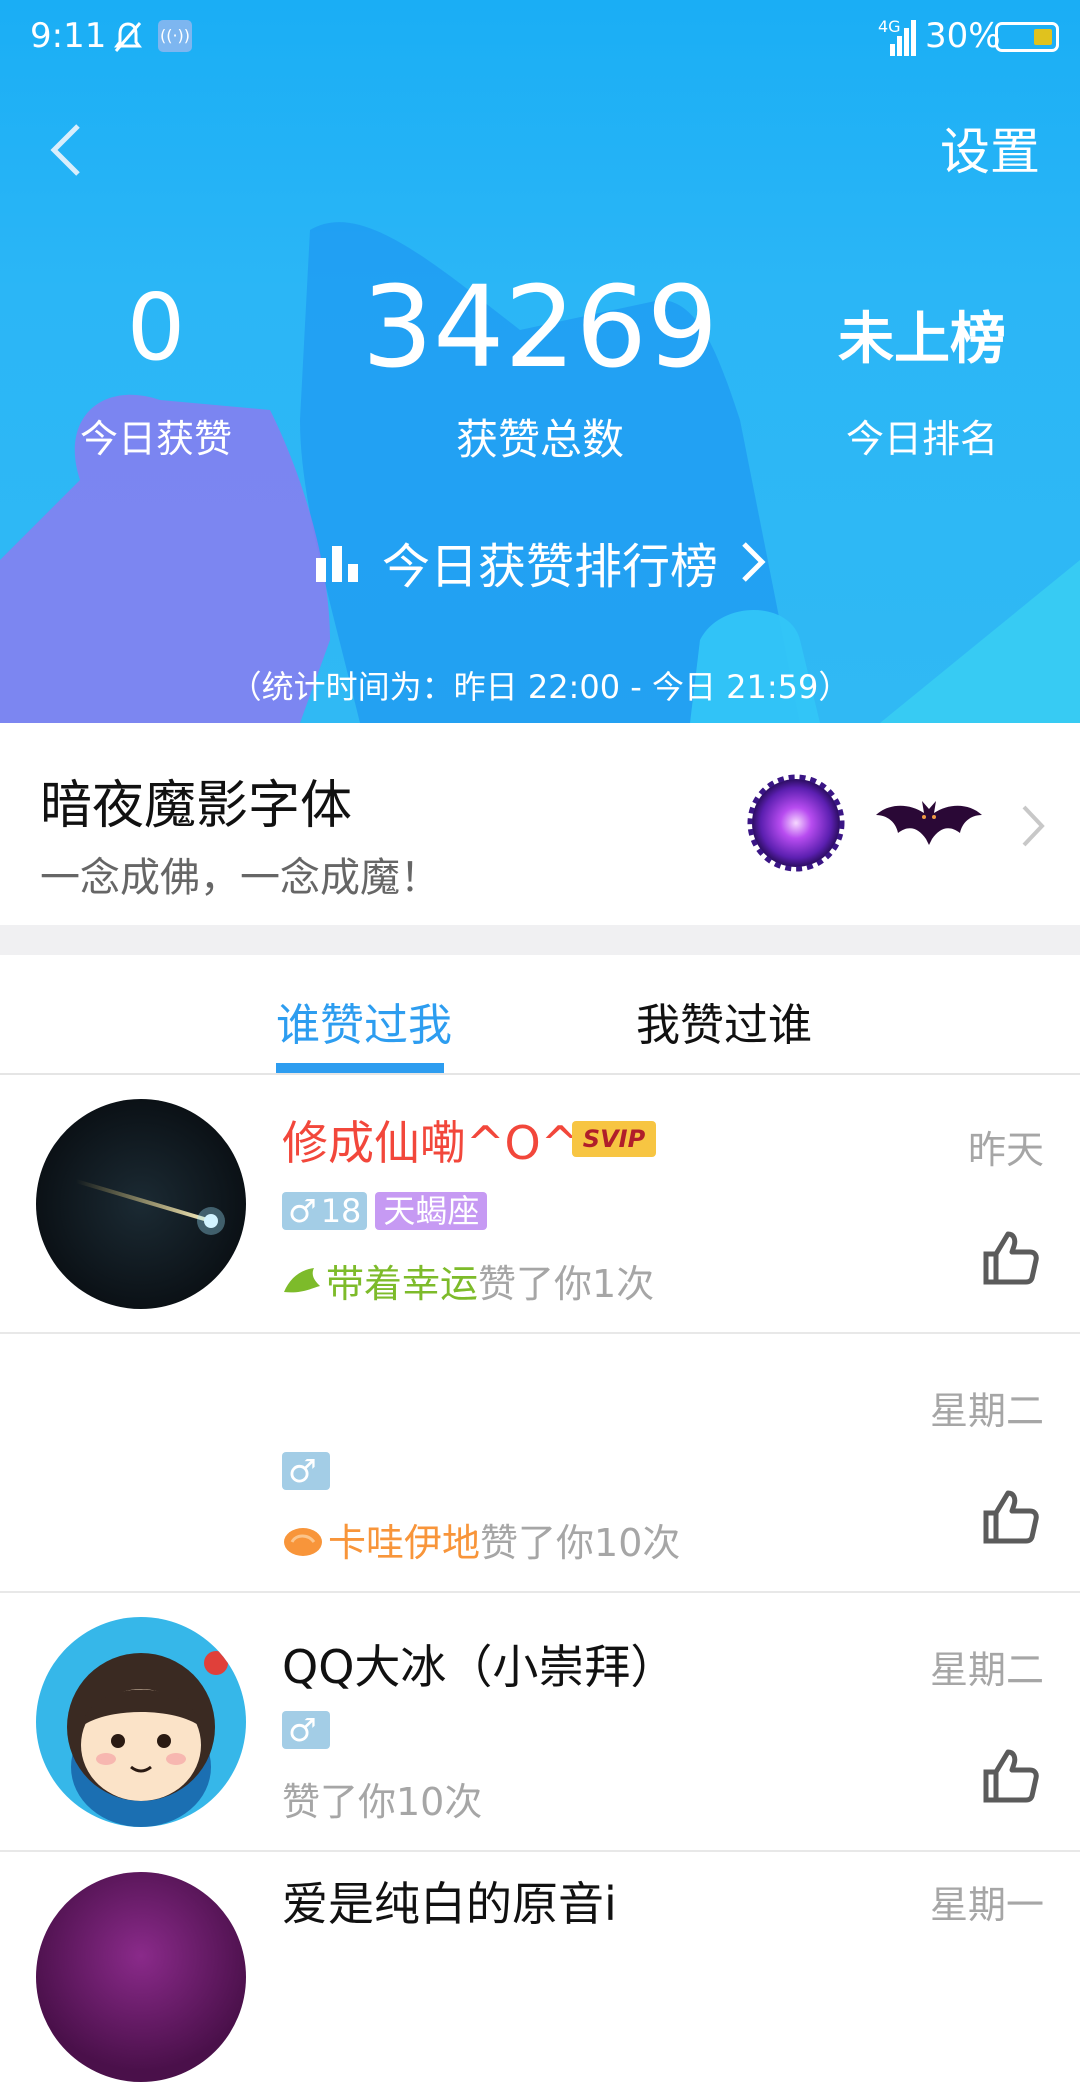 The height and width of the screenshot is (2082, 1080). What do you see at coordinates (540, 824) in the screenshot?
I see `font-promo-banner: 暗夜魔影字体 一念成佛，一念成魔！` at bounding box center [540, 824].